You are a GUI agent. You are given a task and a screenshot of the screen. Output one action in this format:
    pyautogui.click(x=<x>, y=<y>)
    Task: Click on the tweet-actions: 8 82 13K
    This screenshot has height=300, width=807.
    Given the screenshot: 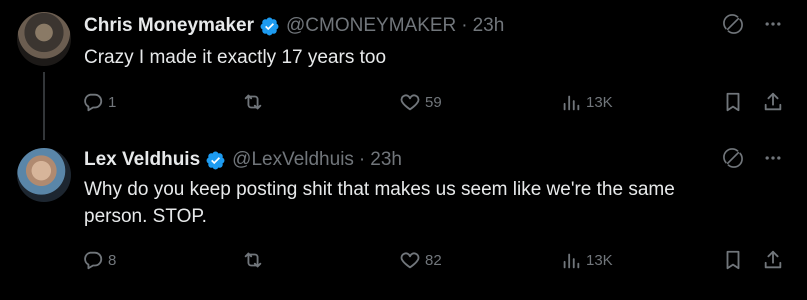 What is the action you would take?
    pyautogui.click(x=434, y=260)
    